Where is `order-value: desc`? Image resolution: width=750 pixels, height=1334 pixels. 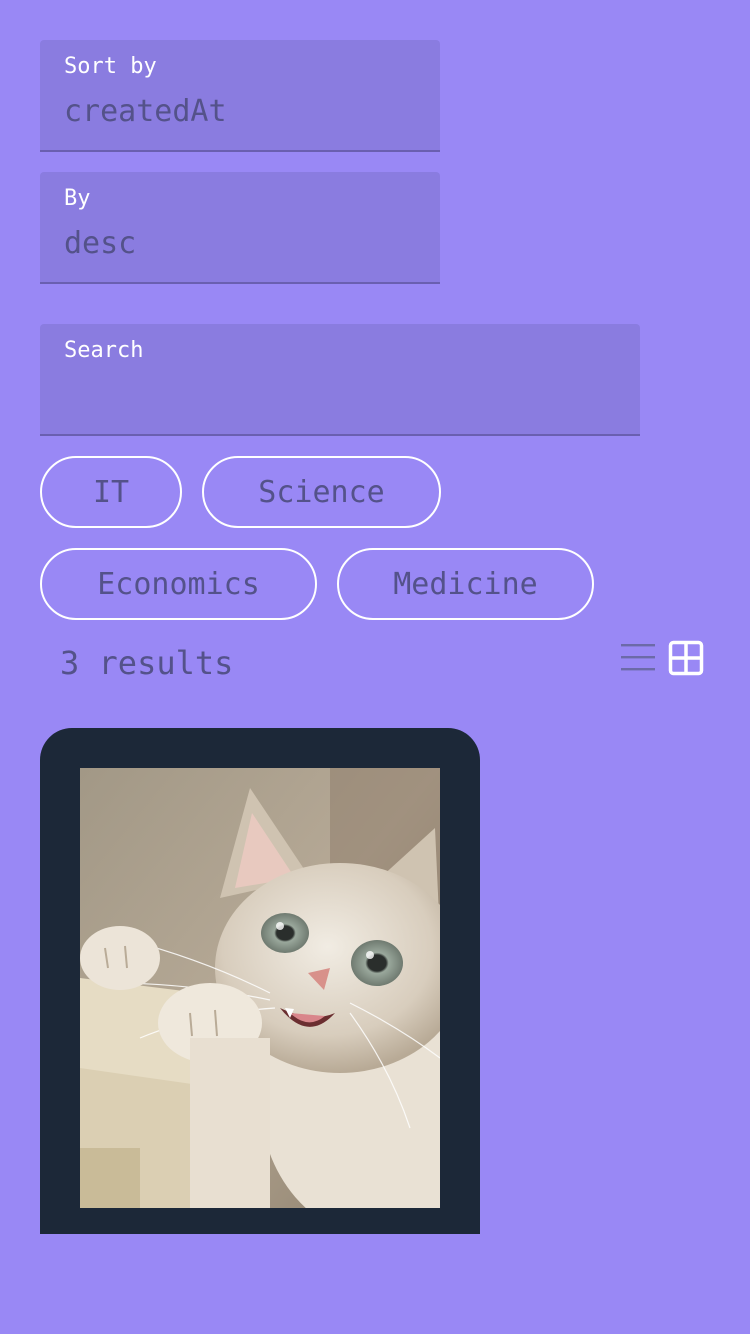
order-value: desc is located at coordinates (100, 243).